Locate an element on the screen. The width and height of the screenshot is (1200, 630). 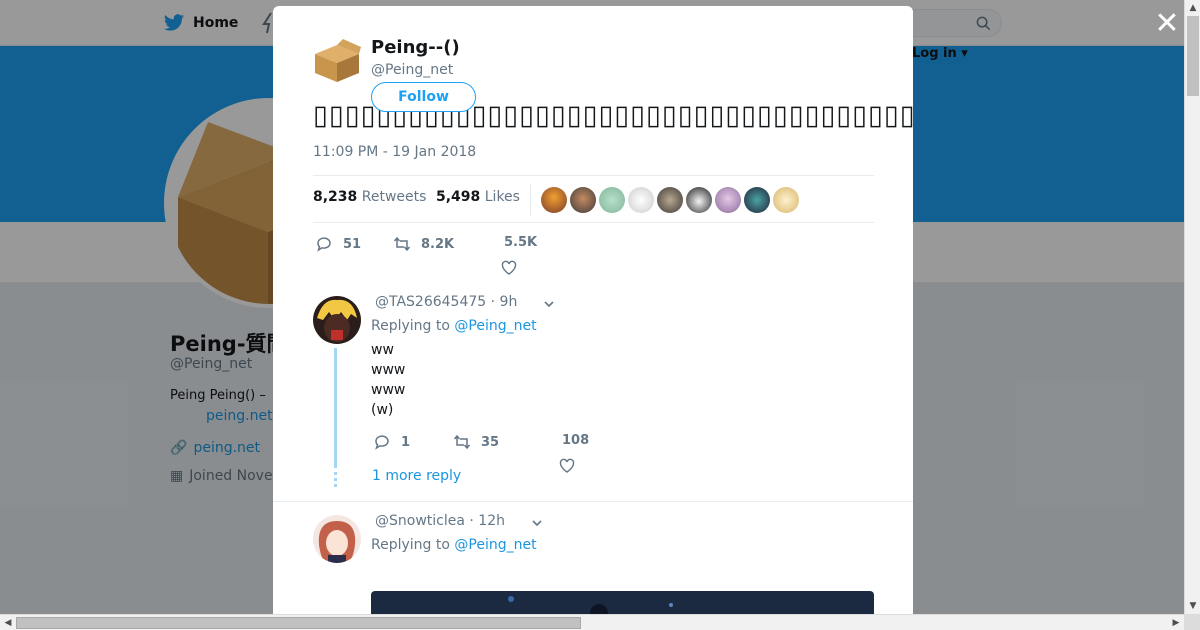
replying-to-2: Replying to @Peing_net is located at coordinates (454, 545).